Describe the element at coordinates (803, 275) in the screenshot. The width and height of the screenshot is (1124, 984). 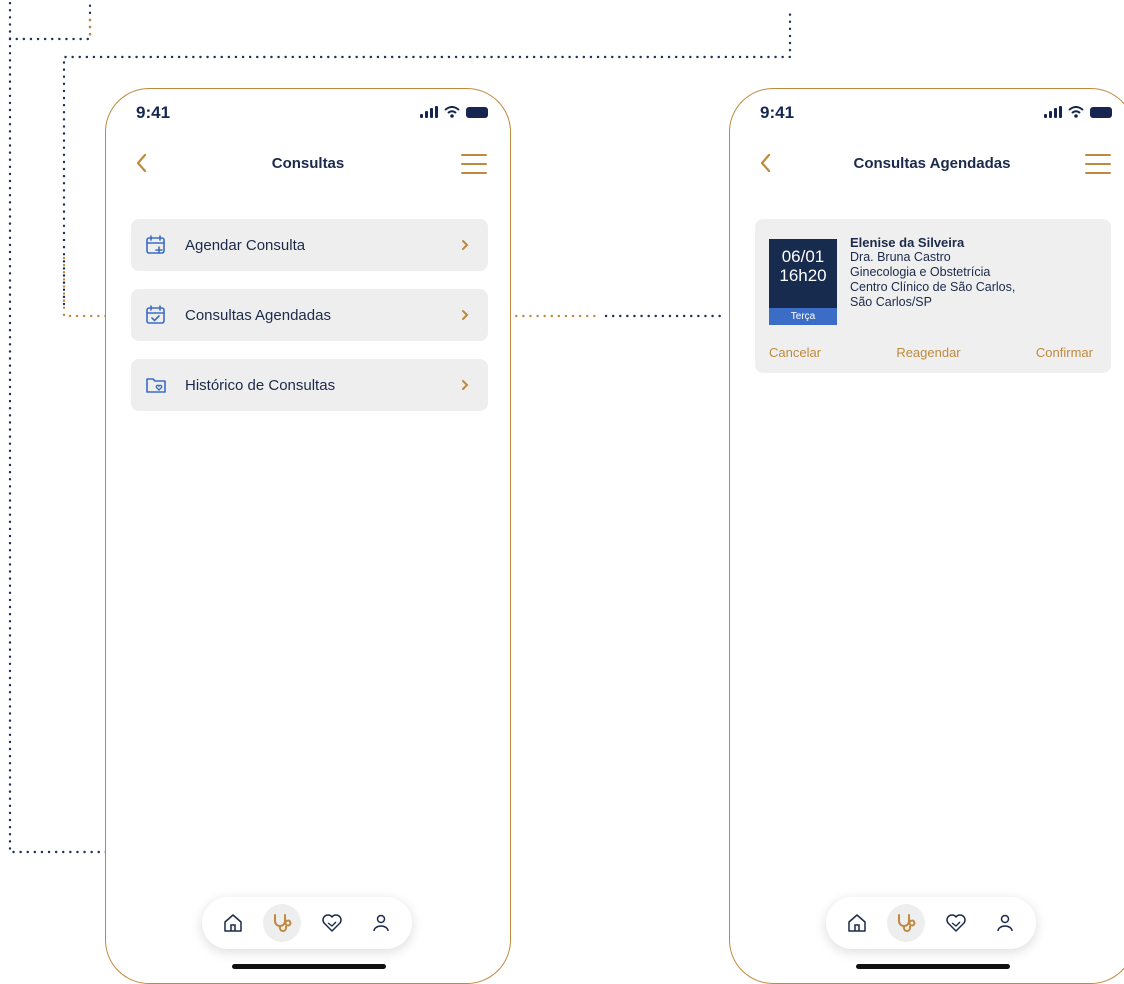
I see `appointment-time: 16h20` at that location.